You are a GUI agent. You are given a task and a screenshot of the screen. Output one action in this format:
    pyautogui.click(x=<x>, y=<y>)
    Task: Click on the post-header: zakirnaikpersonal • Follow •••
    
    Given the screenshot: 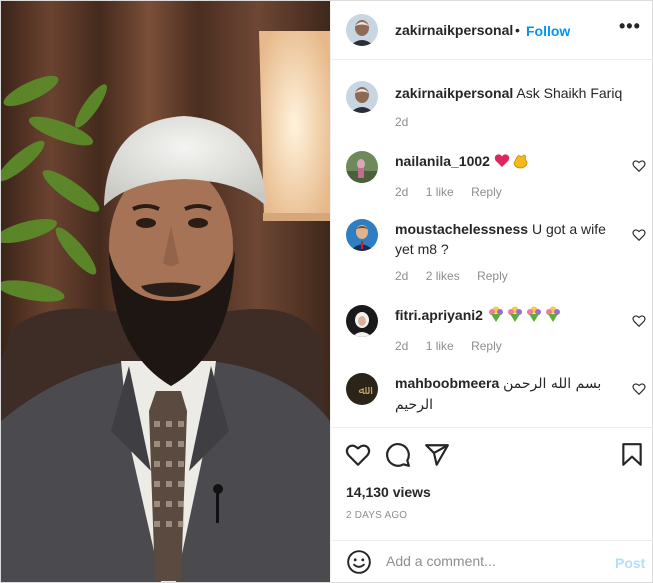 What is the action you would take?
    pyautogui.click(x=492, y=30)
    